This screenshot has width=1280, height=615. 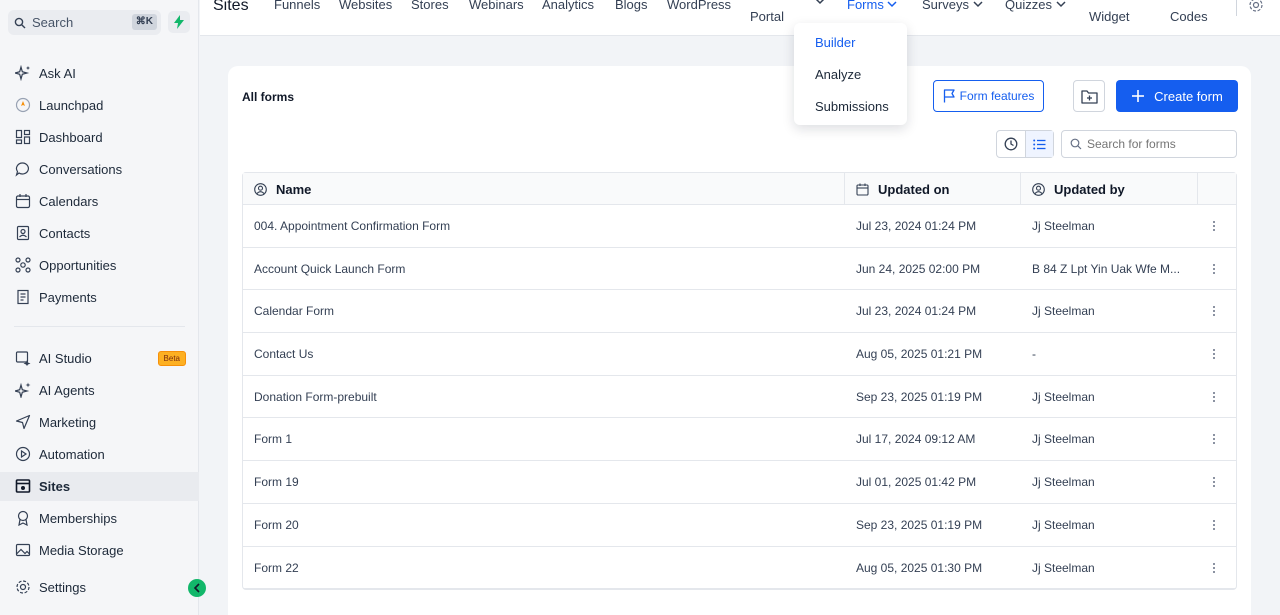 What do you see at coordinates (297, 6) in the screenshot?
I see `tab-funnels: Funnels` at bounding box center [297, 6].